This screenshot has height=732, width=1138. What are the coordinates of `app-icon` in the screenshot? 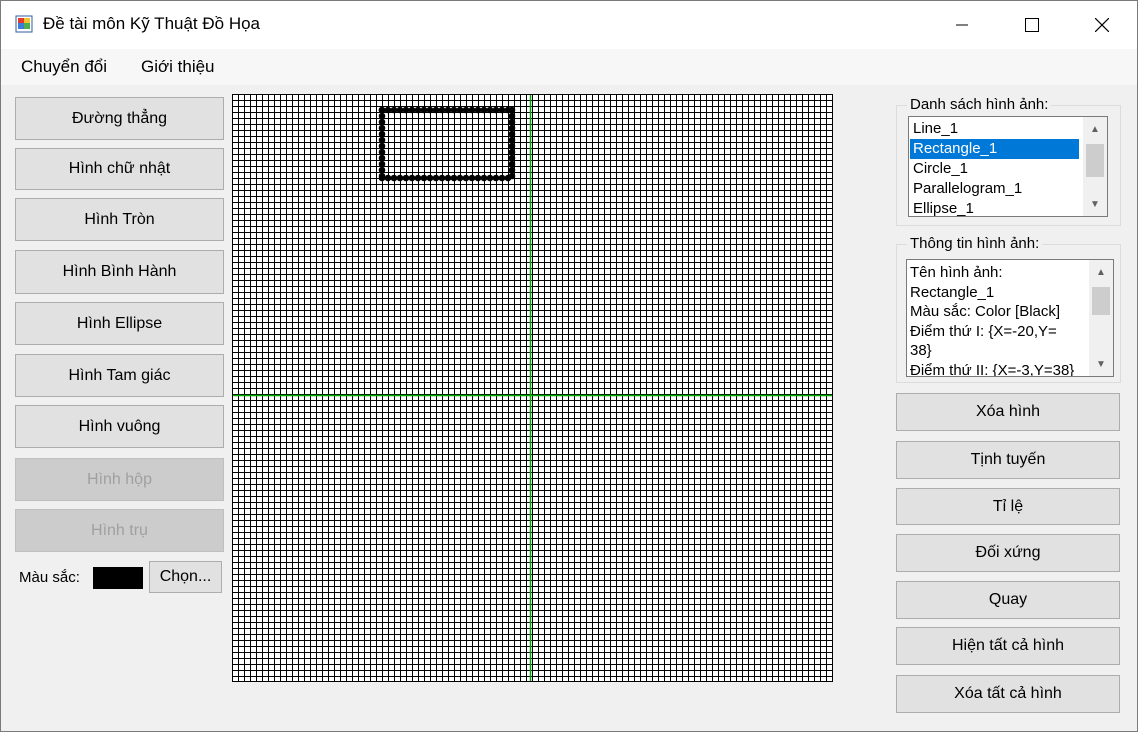 It's located at (24, 24).